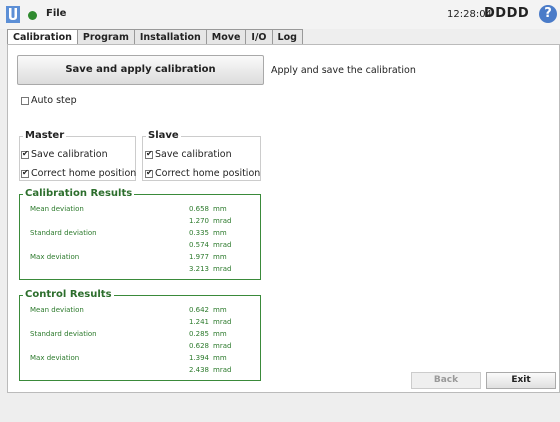 The height and width of the screenshot is (422, 560). Describe the element at coordinates (222, 370) in the screenshot. I see `ctl-max-mrad-unit: mrad` at that location.